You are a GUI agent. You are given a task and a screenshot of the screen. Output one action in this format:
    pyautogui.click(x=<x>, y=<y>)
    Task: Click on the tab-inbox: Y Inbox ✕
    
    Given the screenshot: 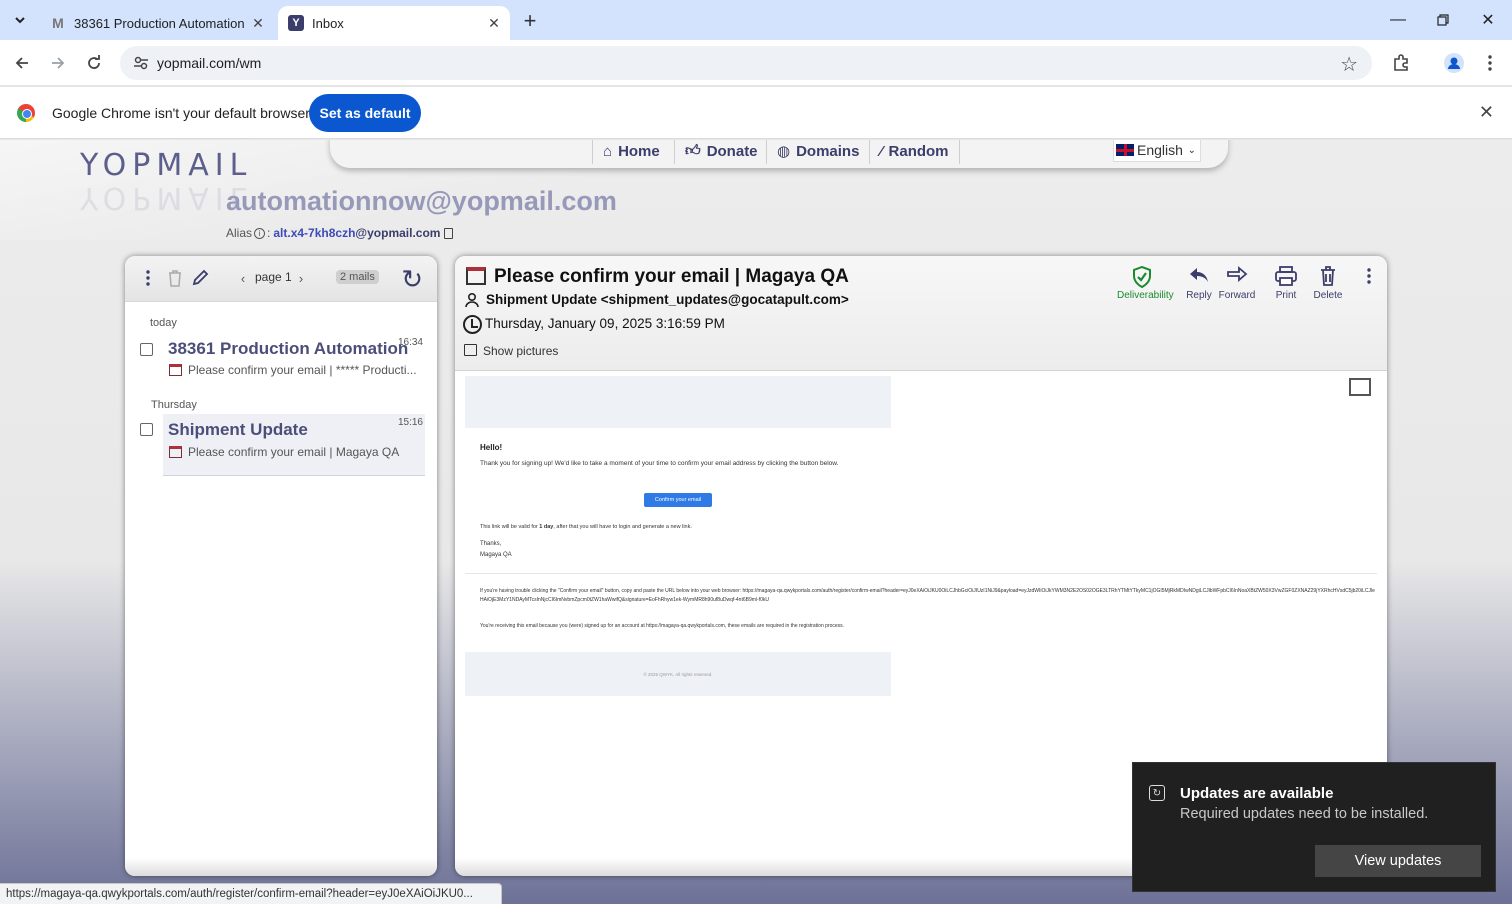 What is the action you would take?
    pyautogui.click(x=394, y=23)
    